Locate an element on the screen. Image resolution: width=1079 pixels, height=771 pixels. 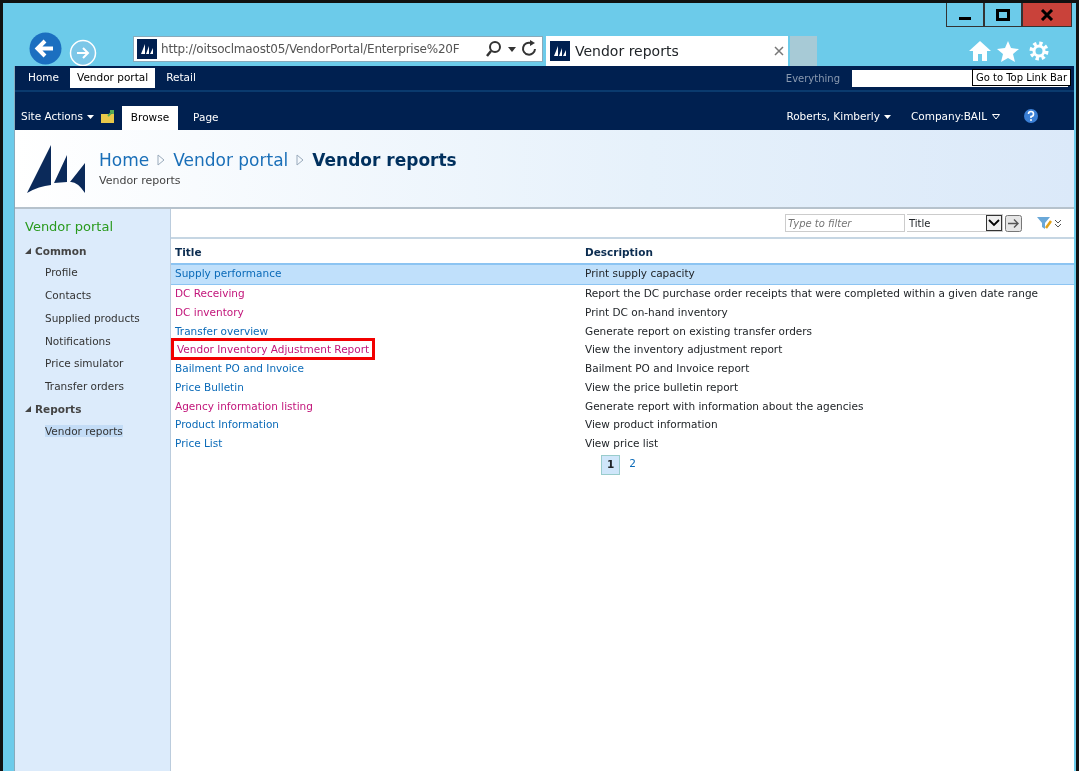
maximize-button is located at coordinates (1003, 15).